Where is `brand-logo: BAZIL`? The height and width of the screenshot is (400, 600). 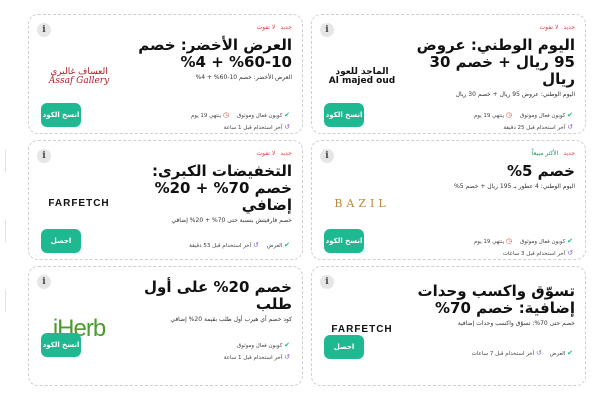
brand-logo: BAZIL is located at coordinates (362, 203).